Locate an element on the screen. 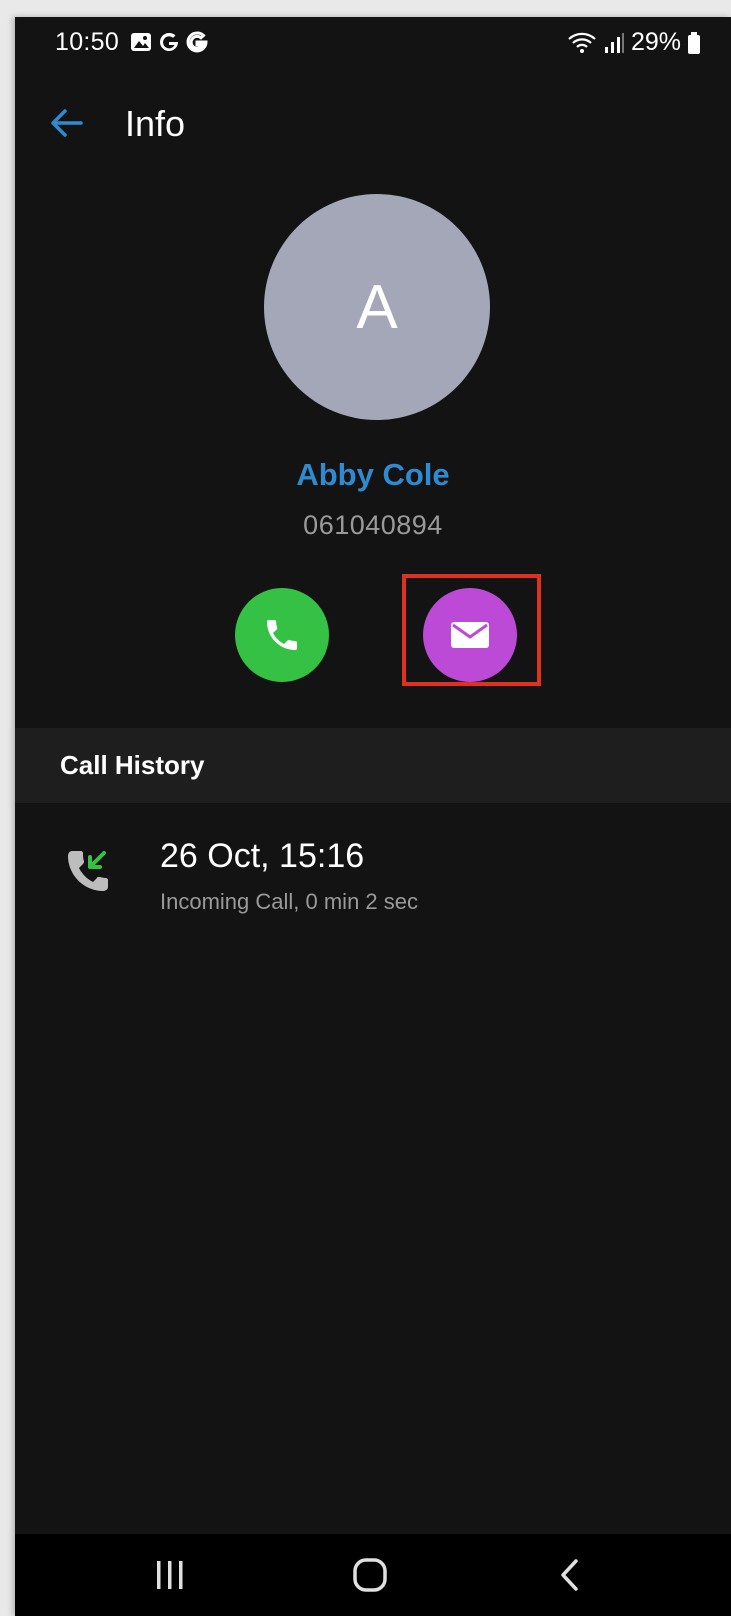 The image size is (731, 1616). envelope-icon is located at coordinates (470, 635).